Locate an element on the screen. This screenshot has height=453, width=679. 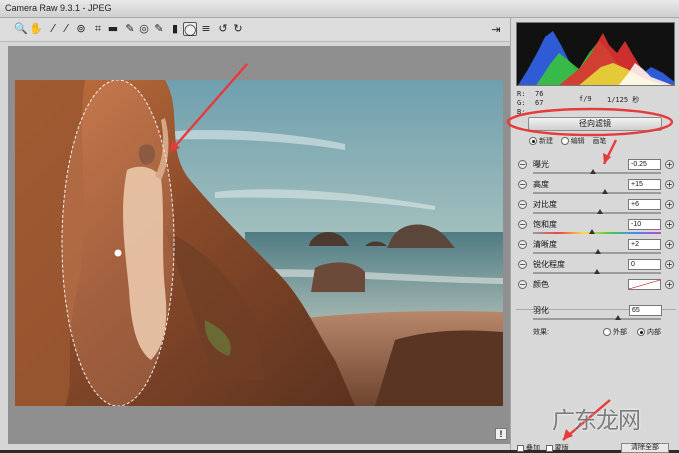
annotation-arrow is located at coordinates (208, 108).